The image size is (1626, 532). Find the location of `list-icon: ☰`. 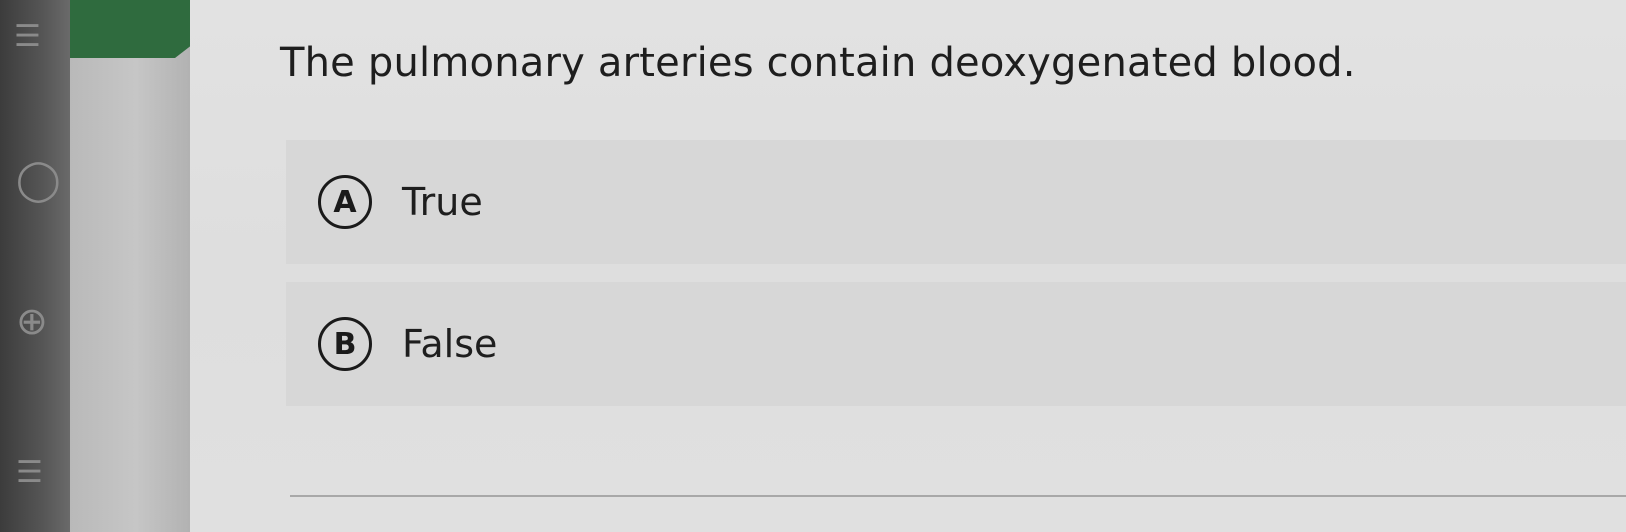

list-icon: ☰ is located at coordinates (29, 473).